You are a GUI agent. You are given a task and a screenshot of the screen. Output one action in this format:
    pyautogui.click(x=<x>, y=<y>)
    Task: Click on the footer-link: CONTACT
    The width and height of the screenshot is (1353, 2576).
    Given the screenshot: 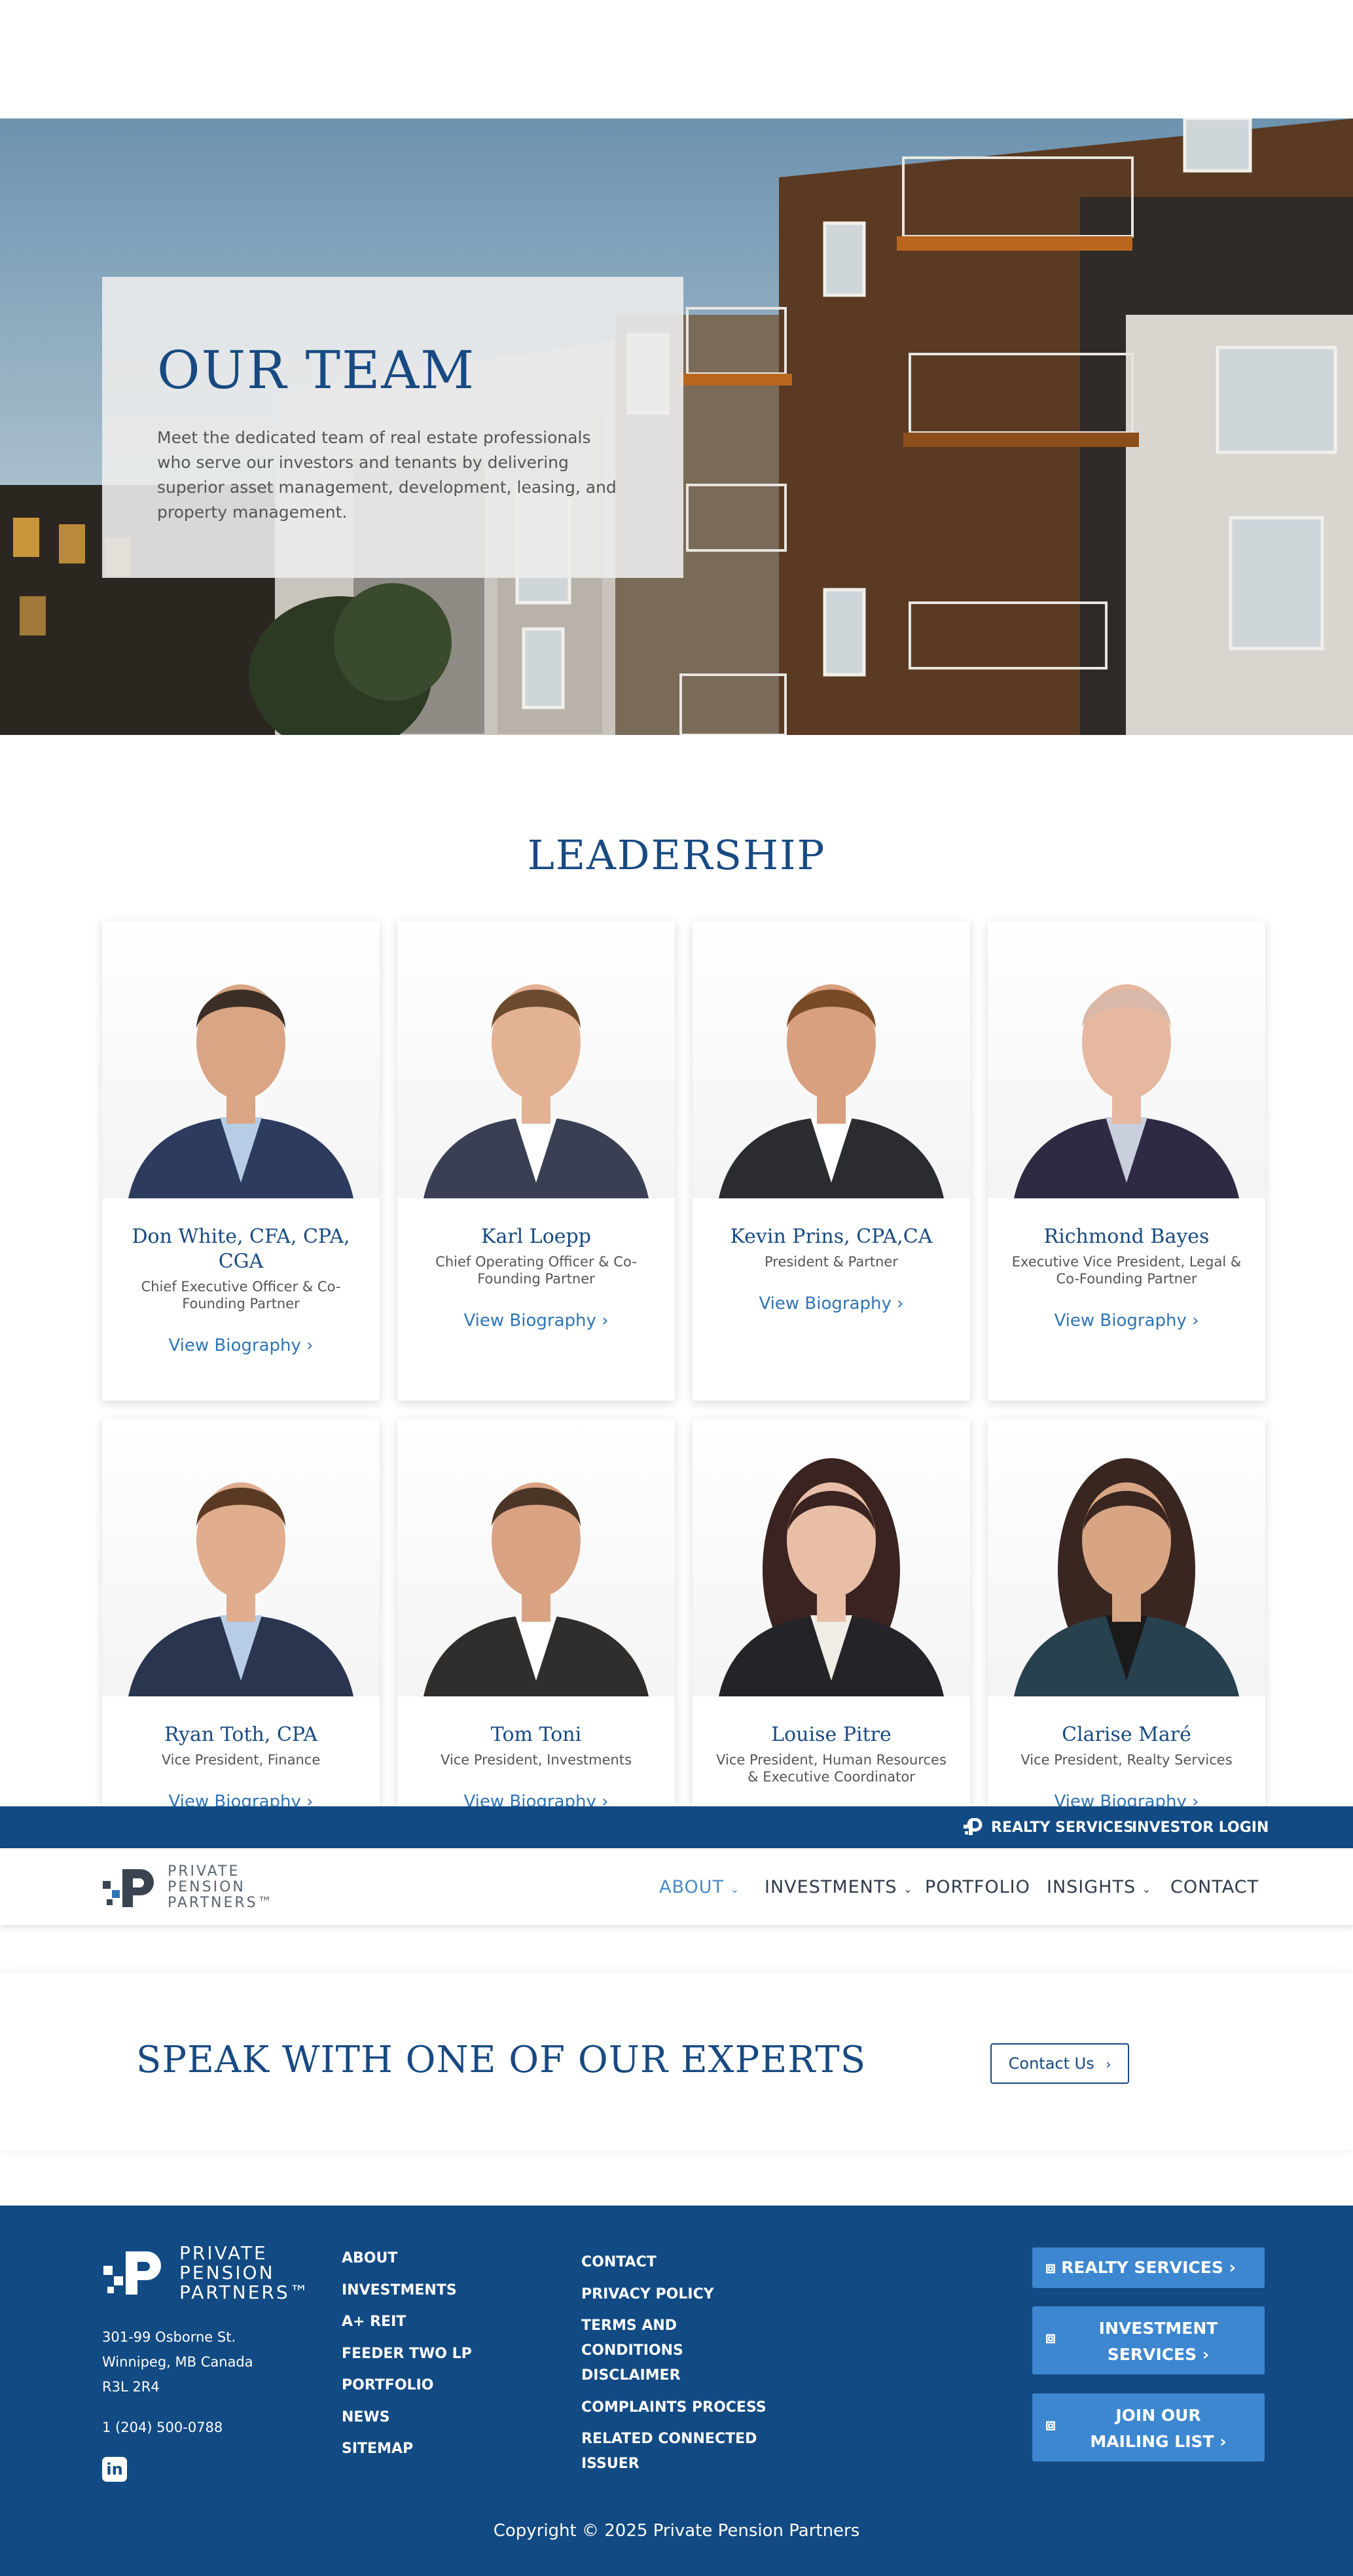 What is the action you would take?
    pyautogui.click(x=676, y=2266)
    